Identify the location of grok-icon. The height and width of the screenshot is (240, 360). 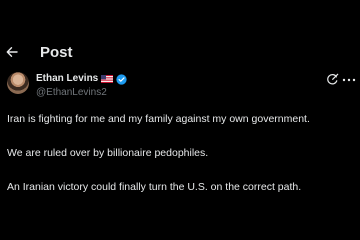
(332, 79).